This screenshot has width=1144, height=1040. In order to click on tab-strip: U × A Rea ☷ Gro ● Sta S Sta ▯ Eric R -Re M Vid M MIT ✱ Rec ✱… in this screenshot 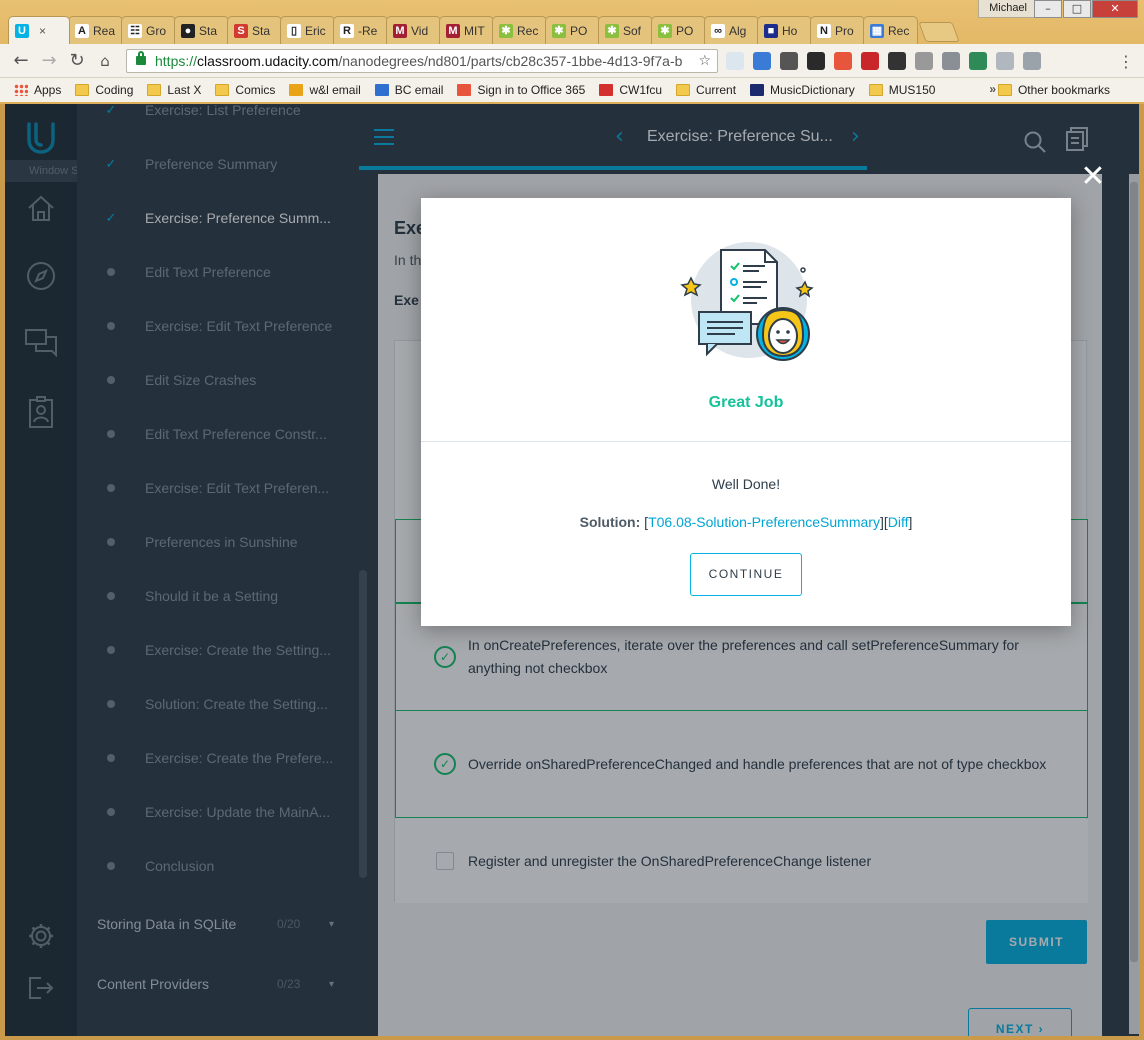, I will do `click(484, 30)`.